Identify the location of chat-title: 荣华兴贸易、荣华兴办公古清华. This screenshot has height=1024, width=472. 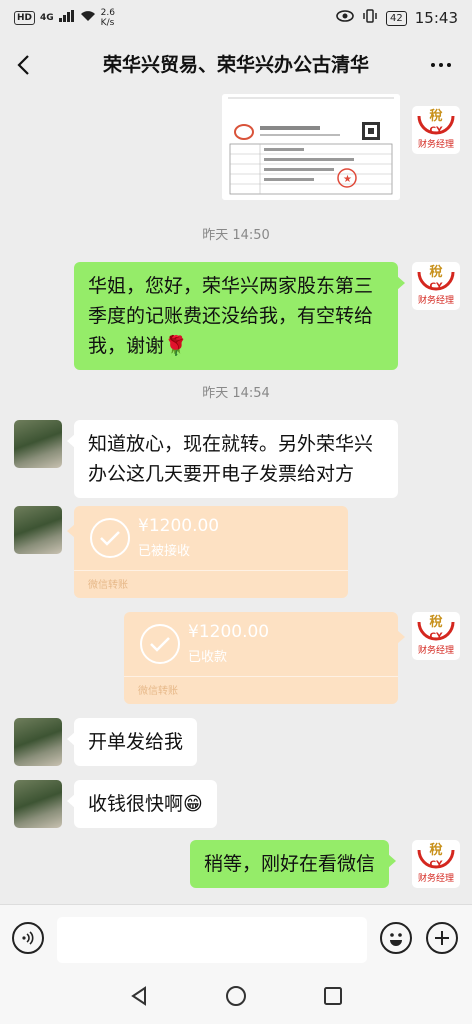
(235, 65).